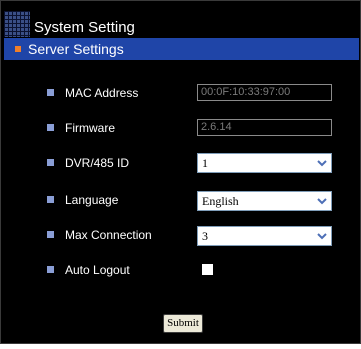  I want to click on language-select: English, so click(264, 201).